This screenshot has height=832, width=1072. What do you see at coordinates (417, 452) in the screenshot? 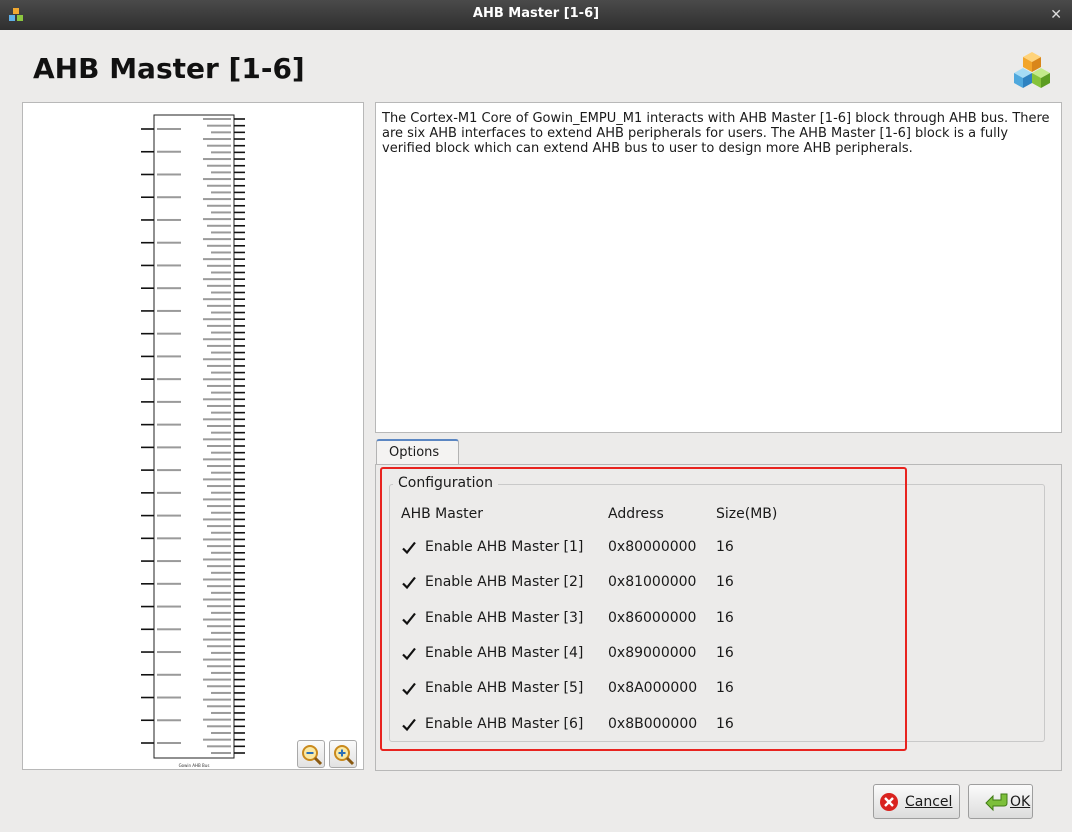
I see `tab-options: Options` at bounding box center [417, 452].